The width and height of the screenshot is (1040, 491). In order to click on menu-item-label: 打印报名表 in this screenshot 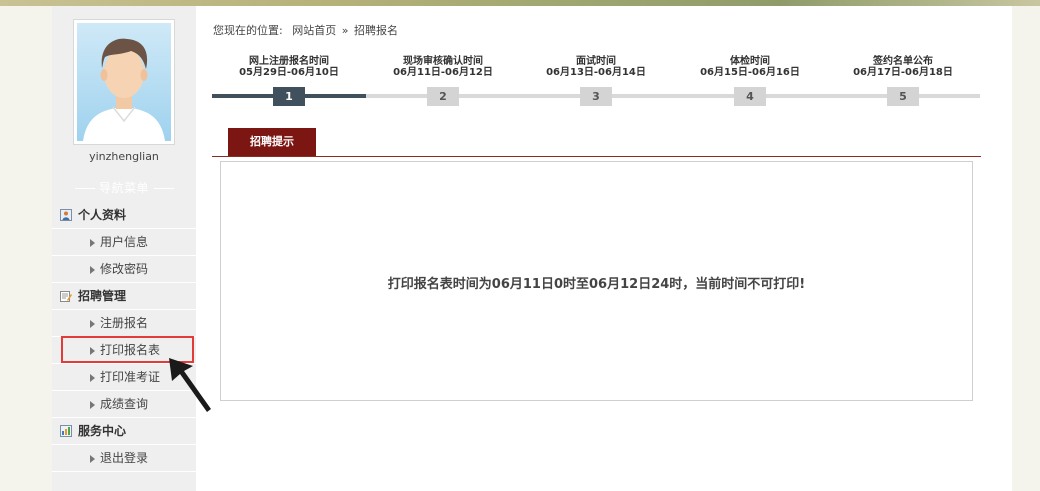, I will do `click(130, 350)`.